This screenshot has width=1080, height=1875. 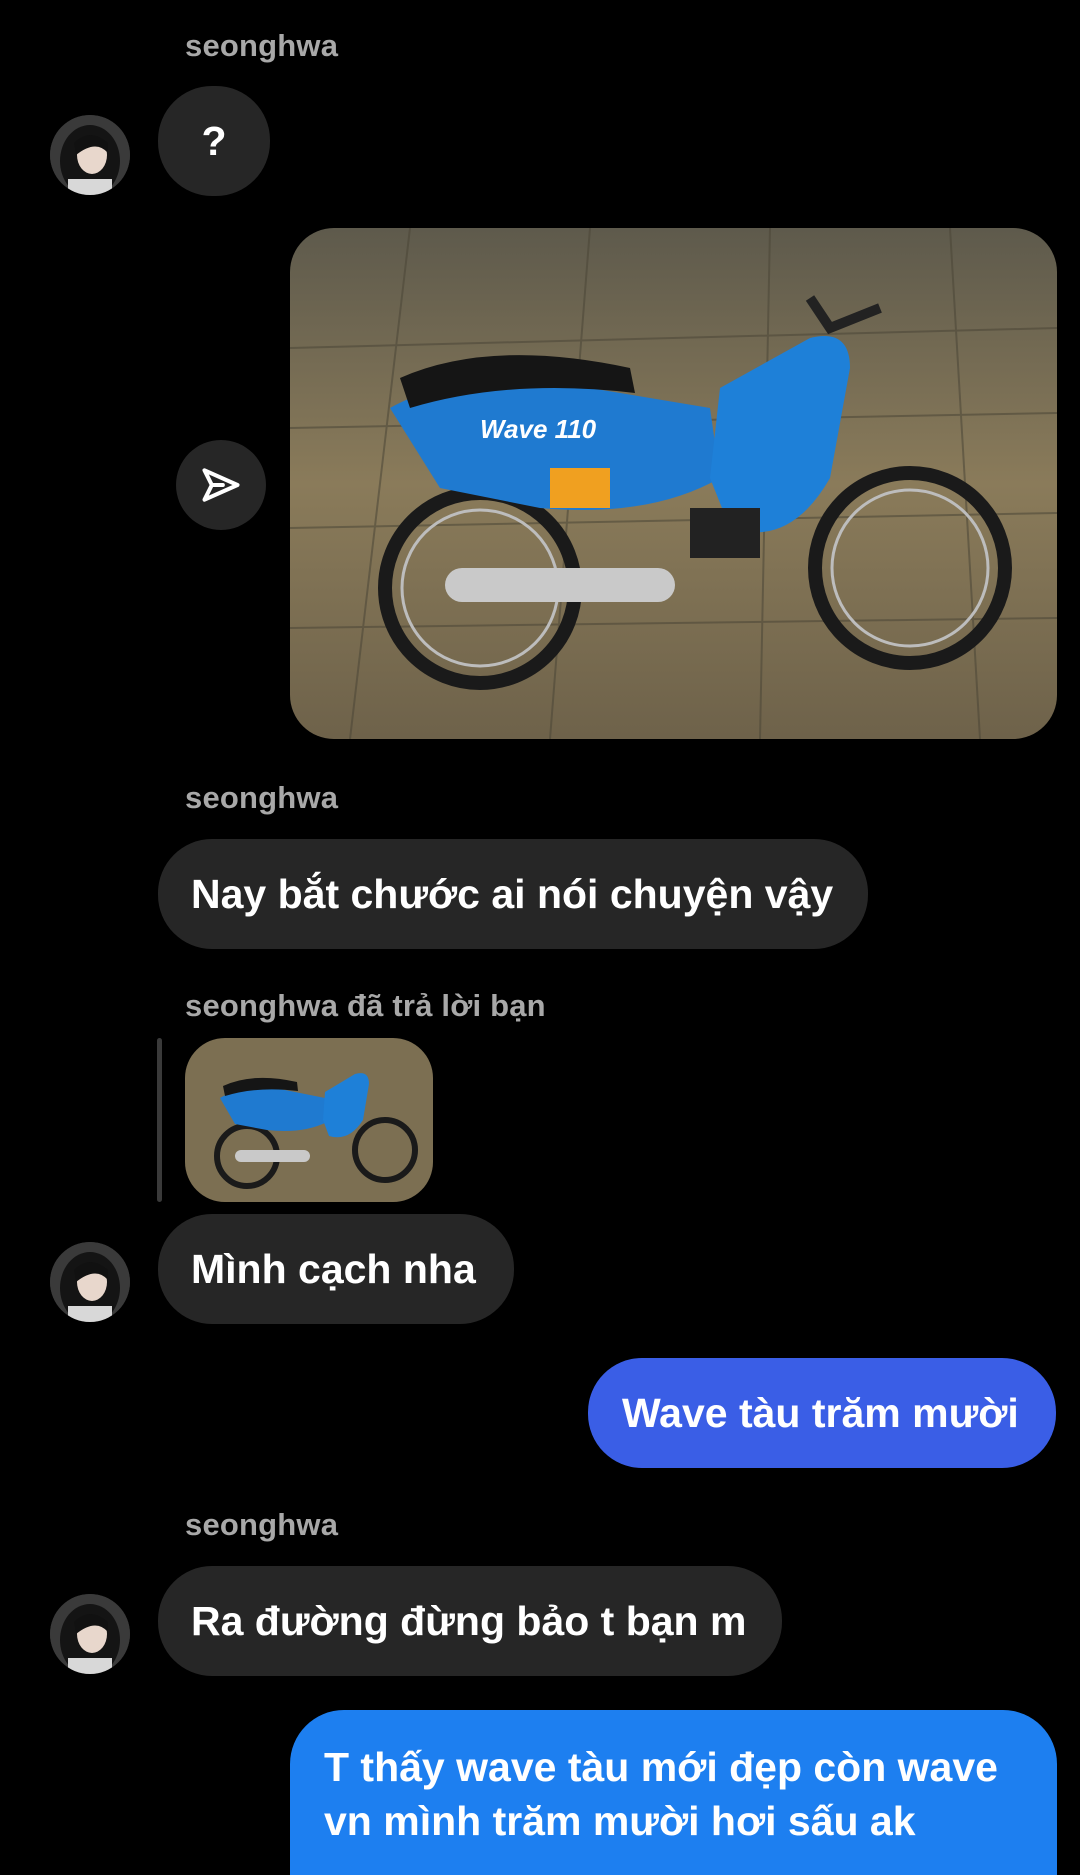 What do you see at coordinates (159, 1120) in the screenshot?
I see `reply-indicator-bar` at bounding box center [159, 1120].